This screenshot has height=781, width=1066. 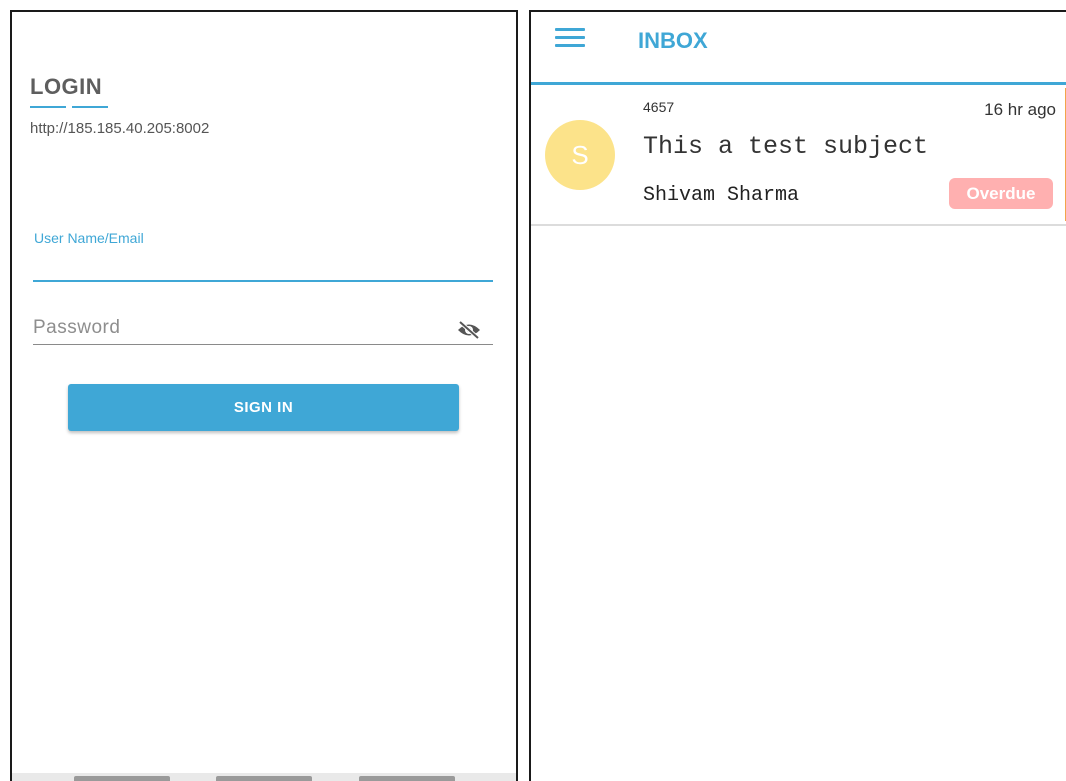 What do you see at coordinates (673, 40) in the screenshot?
I see `inbox-title: INBOX` at bounding box center [673, 40].